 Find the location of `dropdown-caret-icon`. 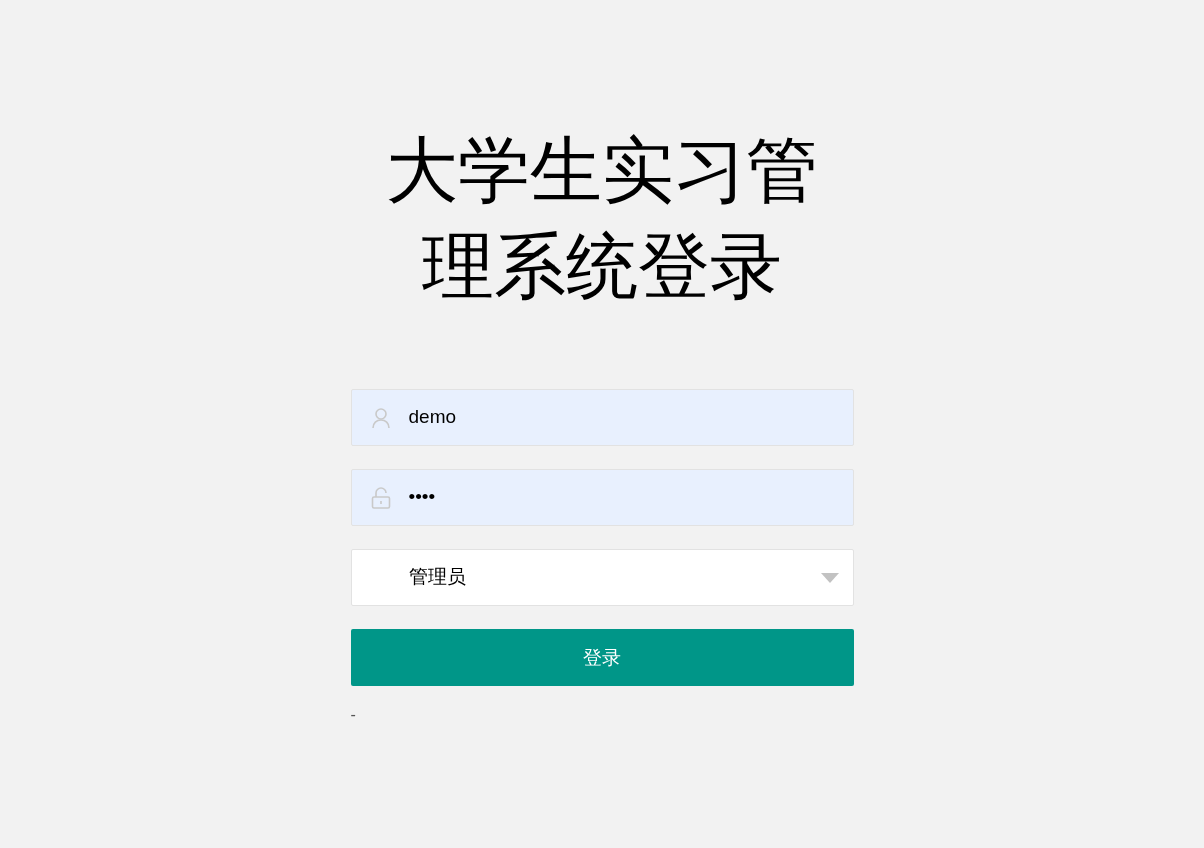

dropdown-caret-icon is located at coordinates (829, 577).